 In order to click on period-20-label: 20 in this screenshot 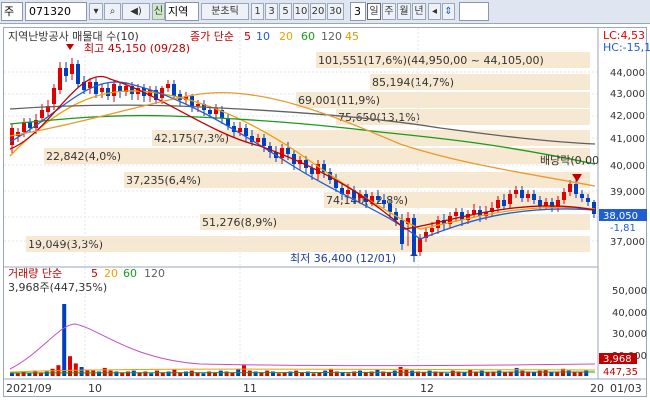, I will do `click(318, 11)`.